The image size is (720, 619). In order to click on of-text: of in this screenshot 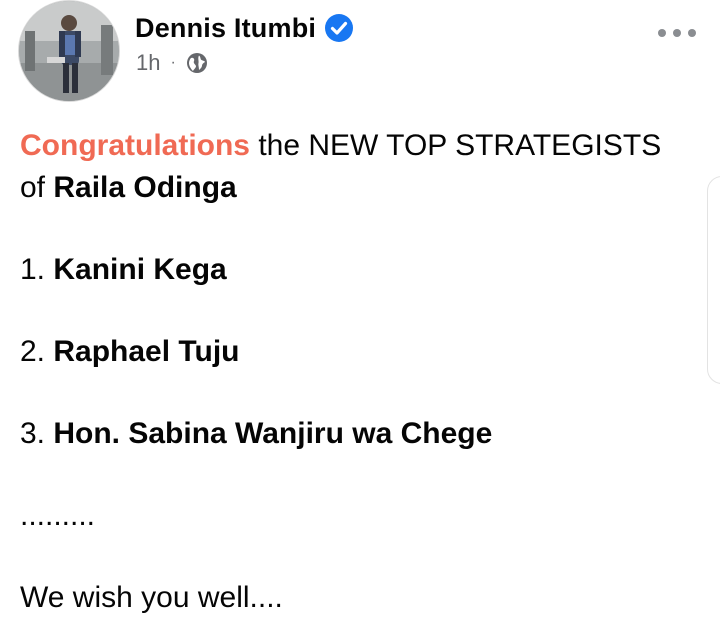, I will do `click(37, 187)`.